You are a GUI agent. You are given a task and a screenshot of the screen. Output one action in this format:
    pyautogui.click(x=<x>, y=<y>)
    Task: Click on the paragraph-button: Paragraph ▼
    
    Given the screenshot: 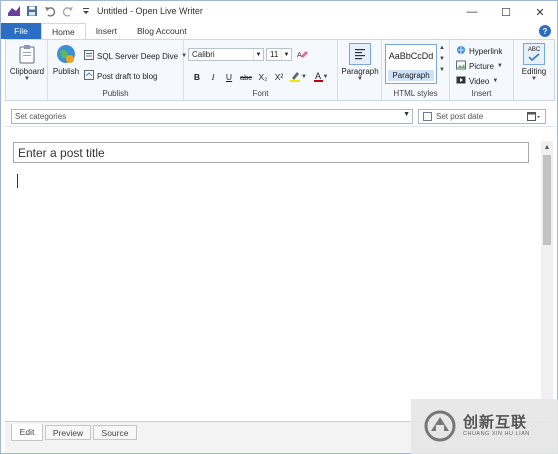 What is the action you would take?
    pyautogui.click(x=360, y=62)
    